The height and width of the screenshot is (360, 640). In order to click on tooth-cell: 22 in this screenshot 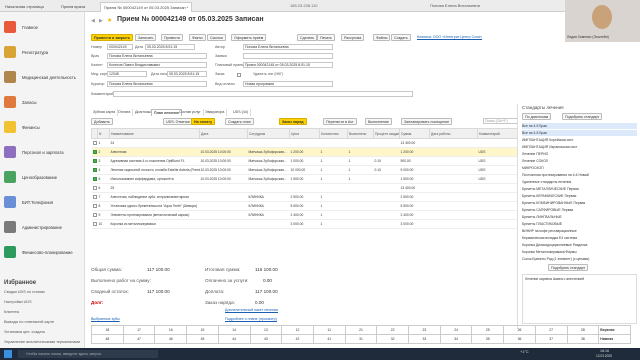, I will do `click(393, 330)`.